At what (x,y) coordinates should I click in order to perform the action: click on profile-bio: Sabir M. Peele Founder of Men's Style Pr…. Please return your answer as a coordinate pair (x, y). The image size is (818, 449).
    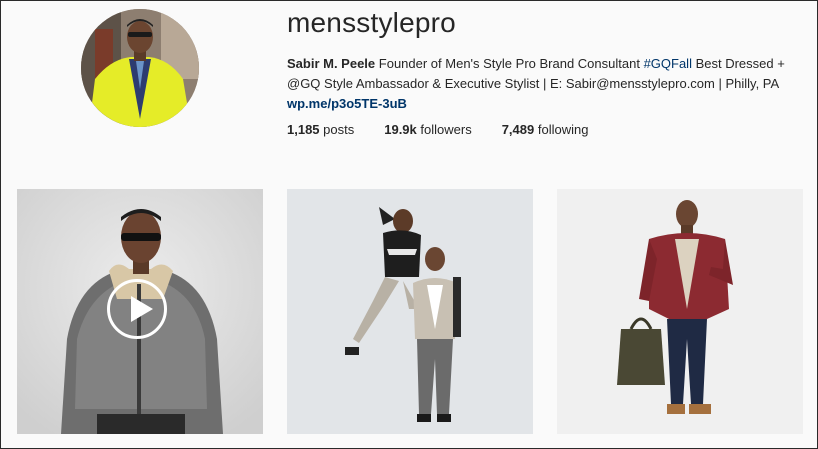
    Looking at the image, I should click on (547, 84).